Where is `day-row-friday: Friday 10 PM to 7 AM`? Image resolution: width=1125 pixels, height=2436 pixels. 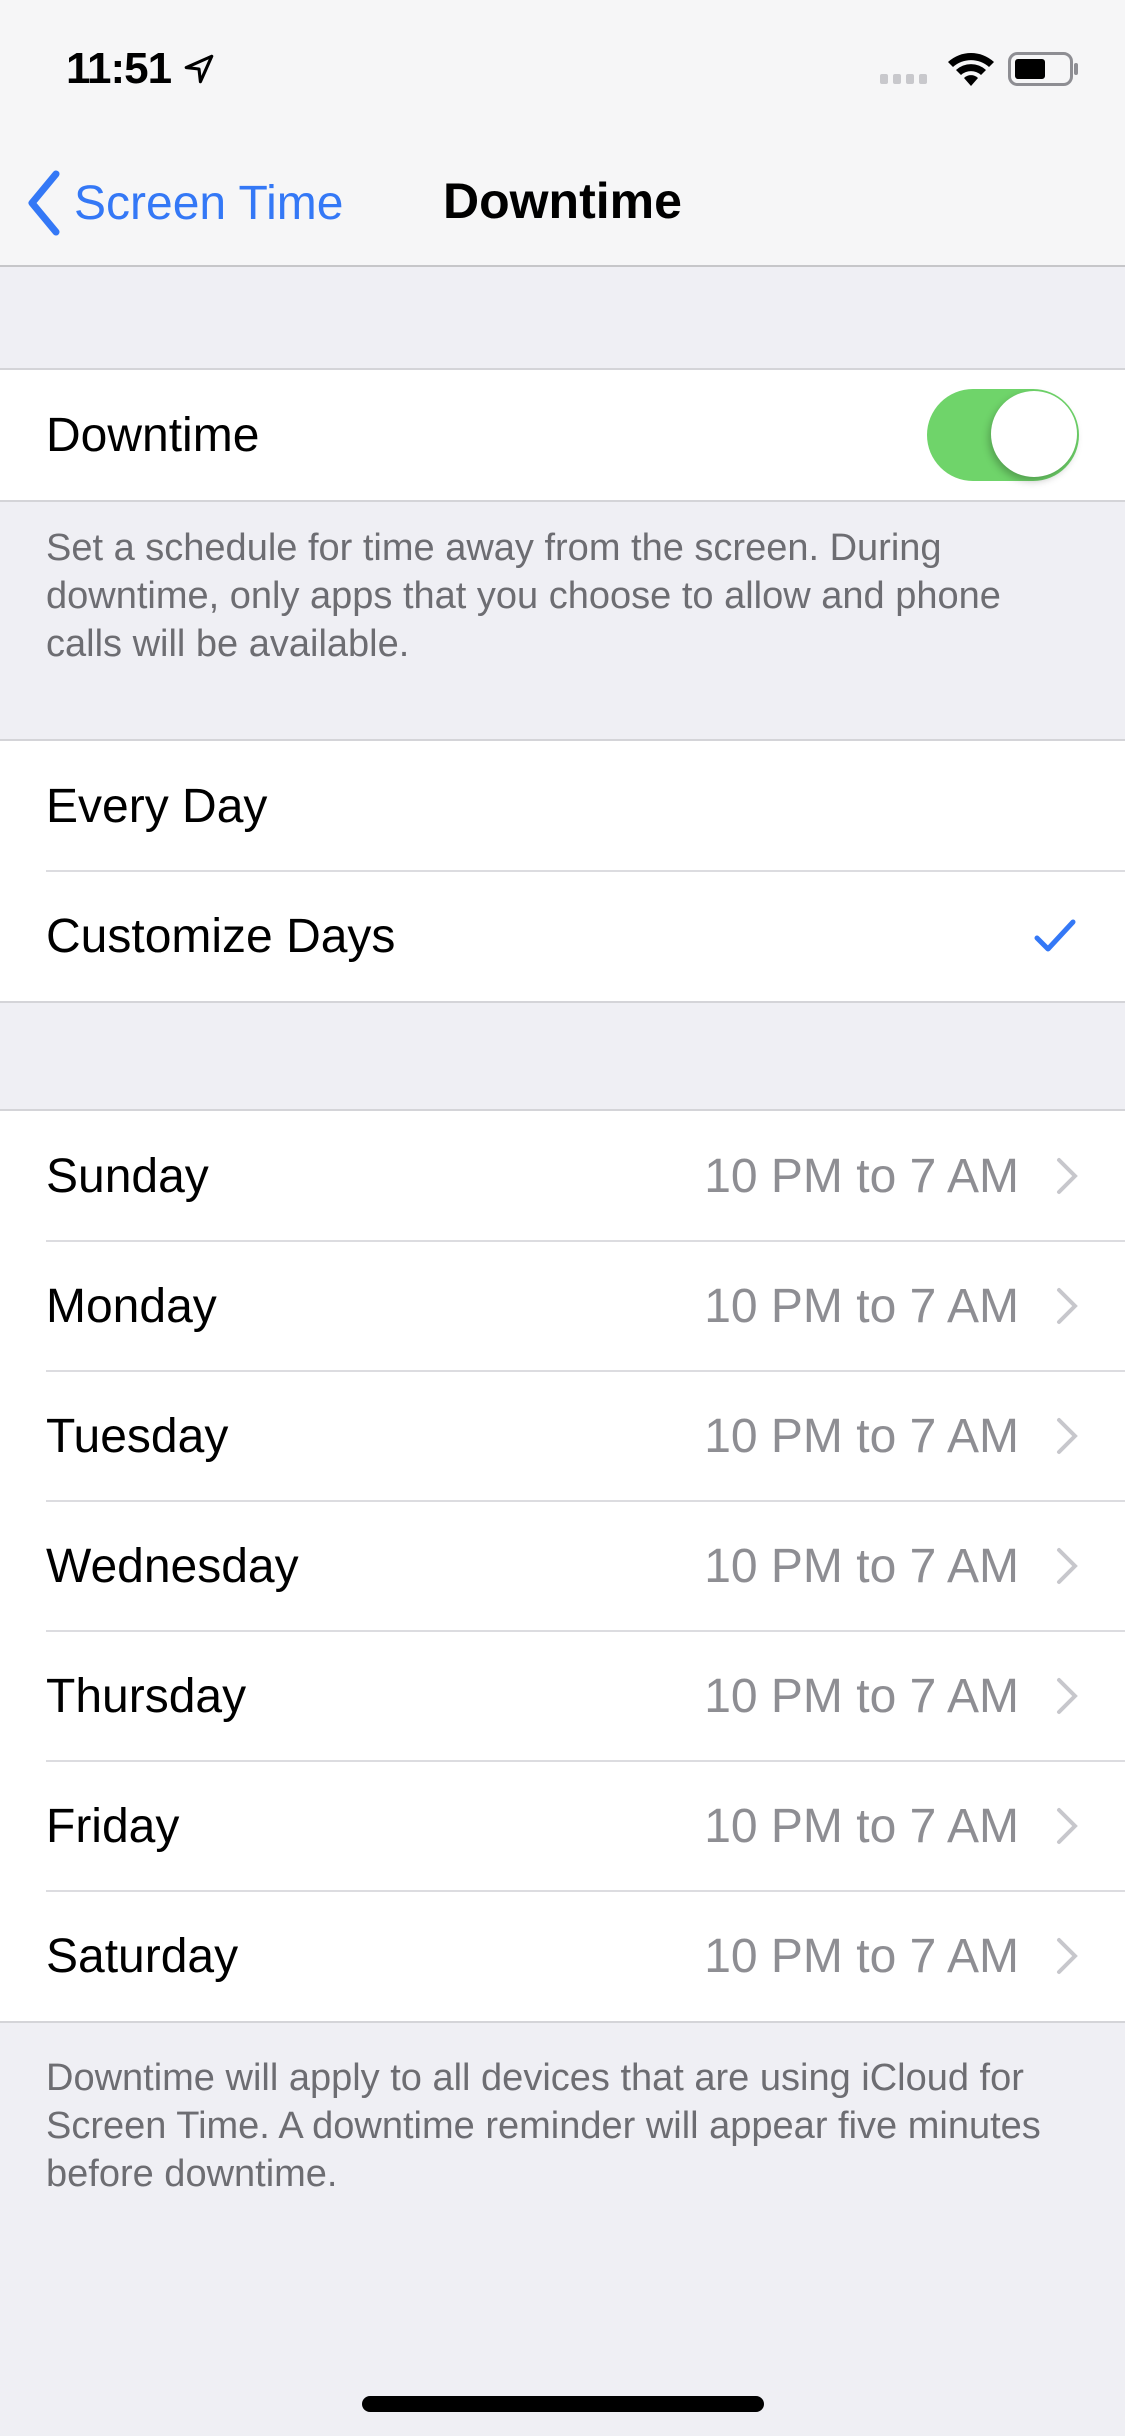
day-row-friday: Friday 10 PM to 7 AM is located at coordinates (562, 1825).